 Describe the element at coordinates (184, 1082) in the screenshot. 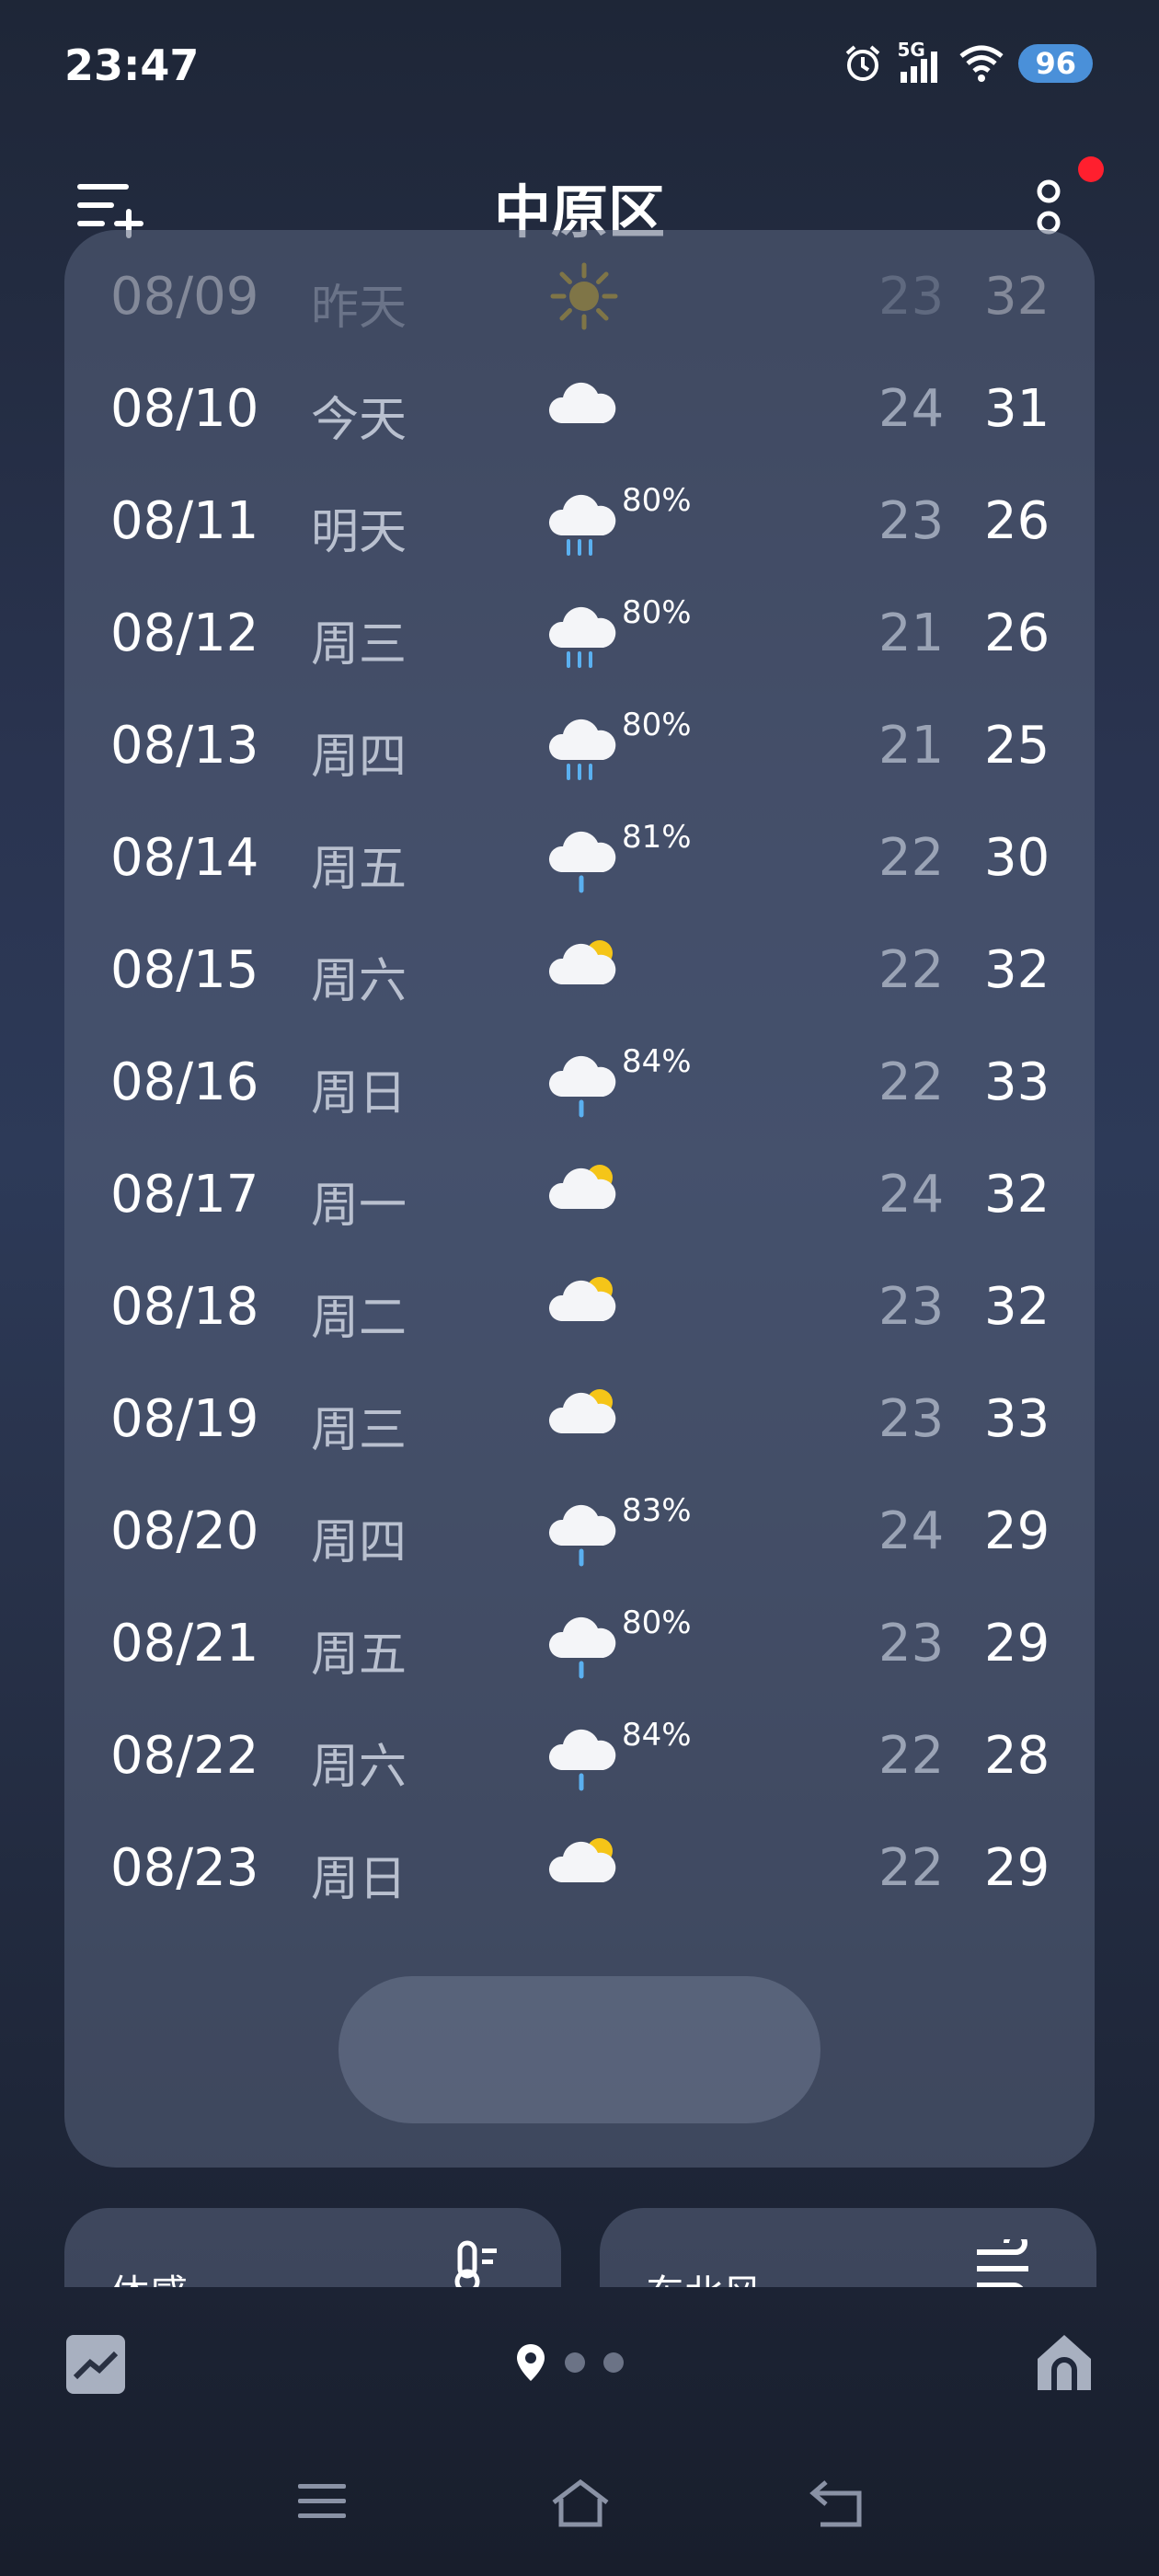

I see `forecast-date: 08/16` at that location.